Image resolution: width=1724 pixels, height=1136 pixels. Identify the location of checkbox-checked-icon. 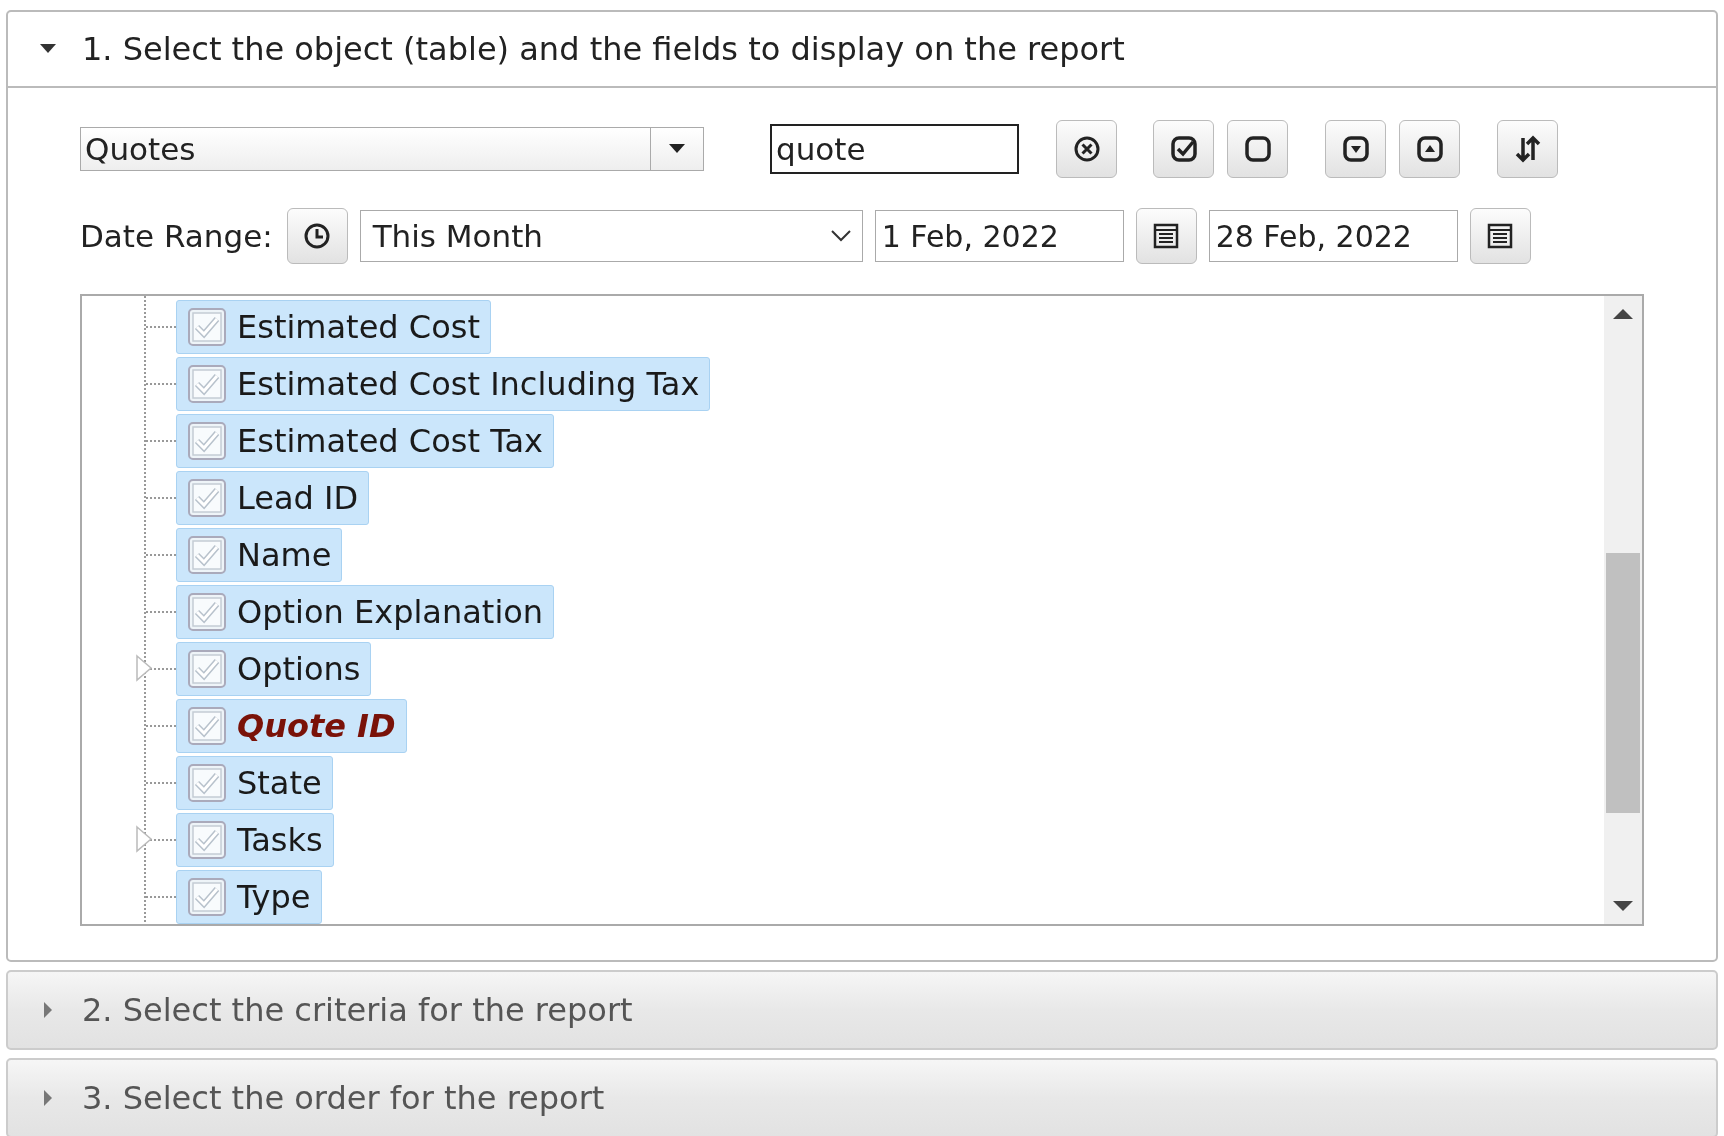
(1183, 149).